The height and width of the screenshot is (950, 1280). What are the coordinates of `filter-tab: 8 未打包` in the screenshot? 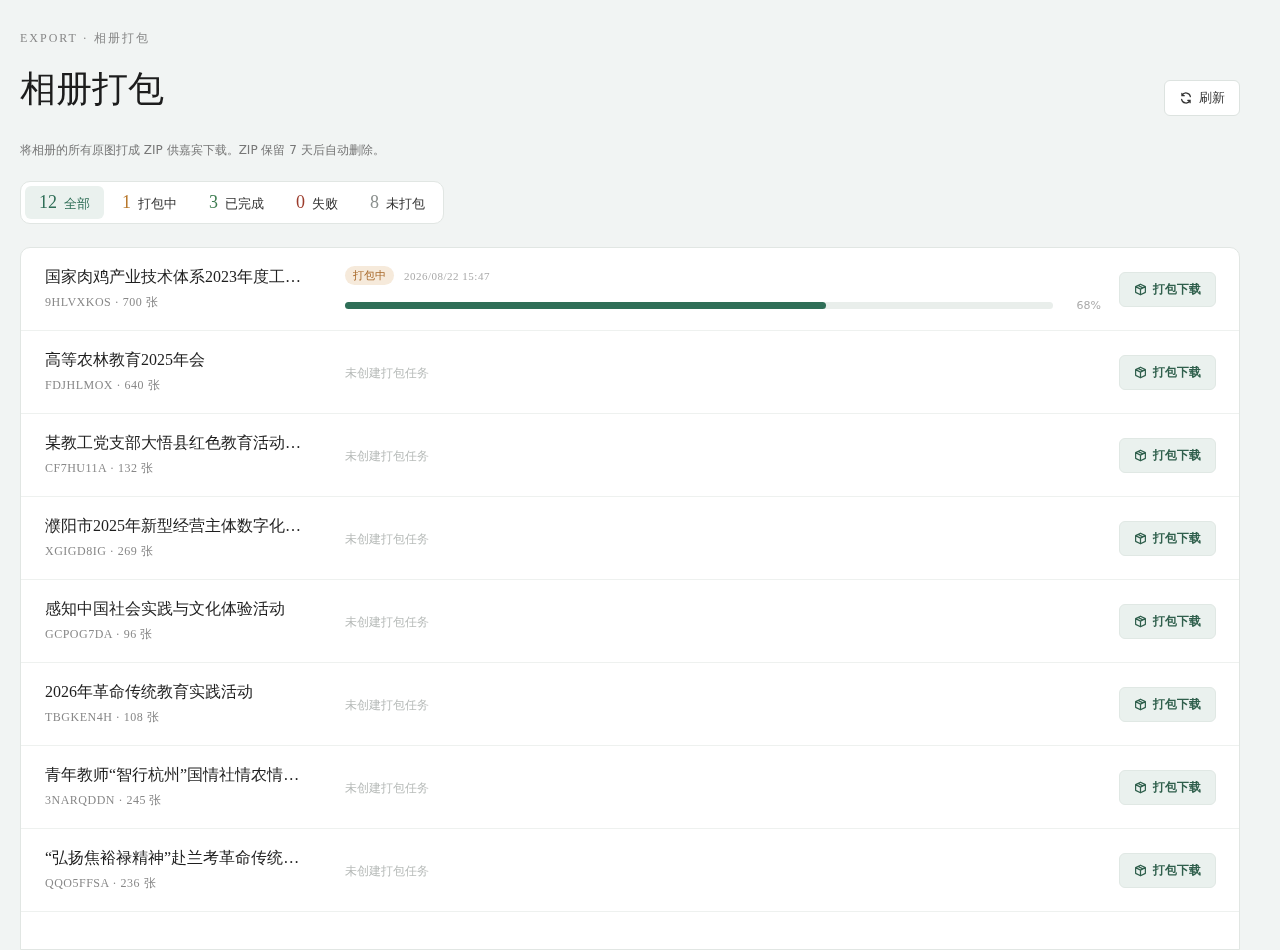 It's located at (397, 202).